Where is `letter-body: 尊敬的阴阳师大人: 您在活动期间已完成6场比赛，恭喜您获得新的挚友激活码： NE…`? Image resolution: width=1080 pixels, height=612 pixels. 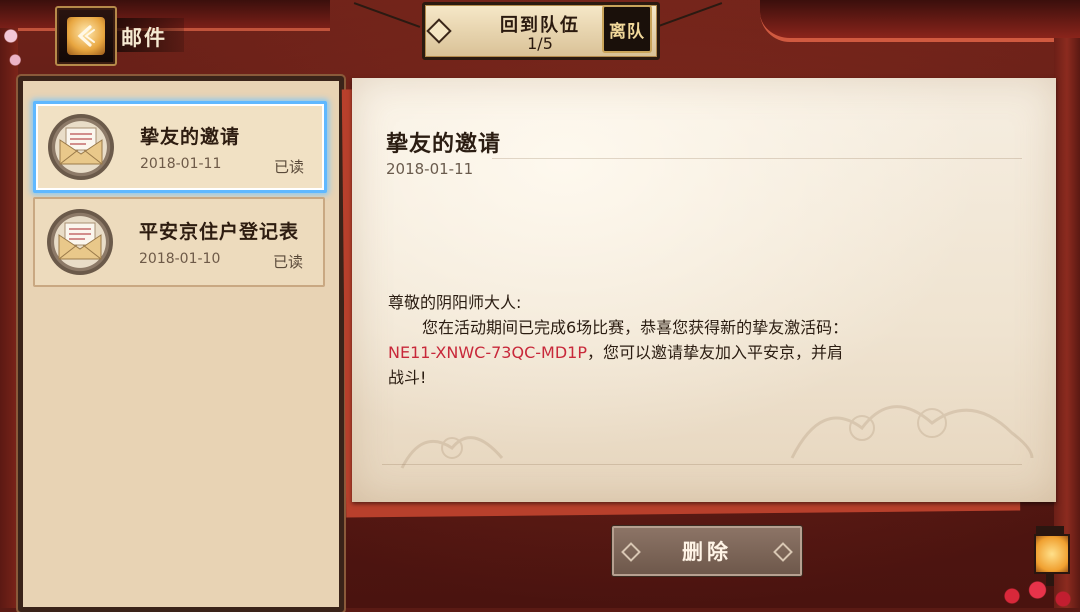 letter-body: 尊敬的阴阳师大人: 您在活动期间已完成6场比赛，恭喜您获得新的挚友激活码： NE… is located at coordinates (678, 340).